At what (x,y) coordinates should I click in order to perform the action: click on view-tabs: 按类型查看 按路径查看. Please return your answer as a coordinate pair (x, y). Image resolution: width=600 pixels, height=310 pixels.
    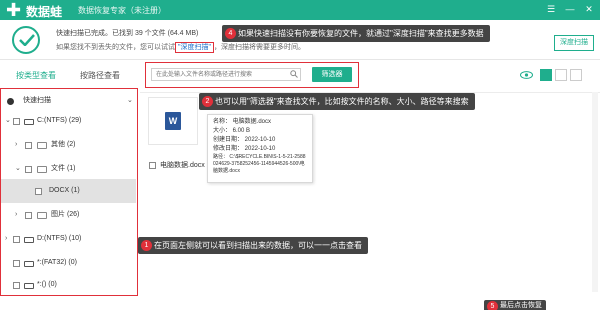
    Looking at the image, I should click on (70, 77).